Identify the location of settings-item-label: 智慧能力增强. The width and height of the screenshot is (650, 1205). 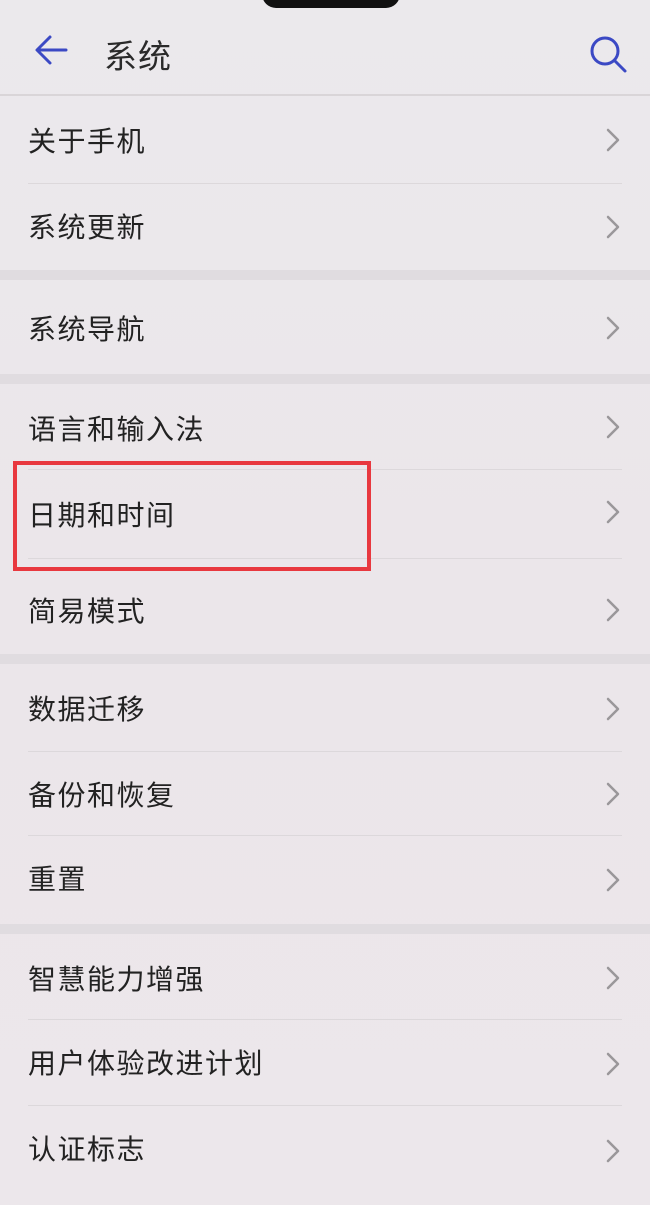
(117, 979).